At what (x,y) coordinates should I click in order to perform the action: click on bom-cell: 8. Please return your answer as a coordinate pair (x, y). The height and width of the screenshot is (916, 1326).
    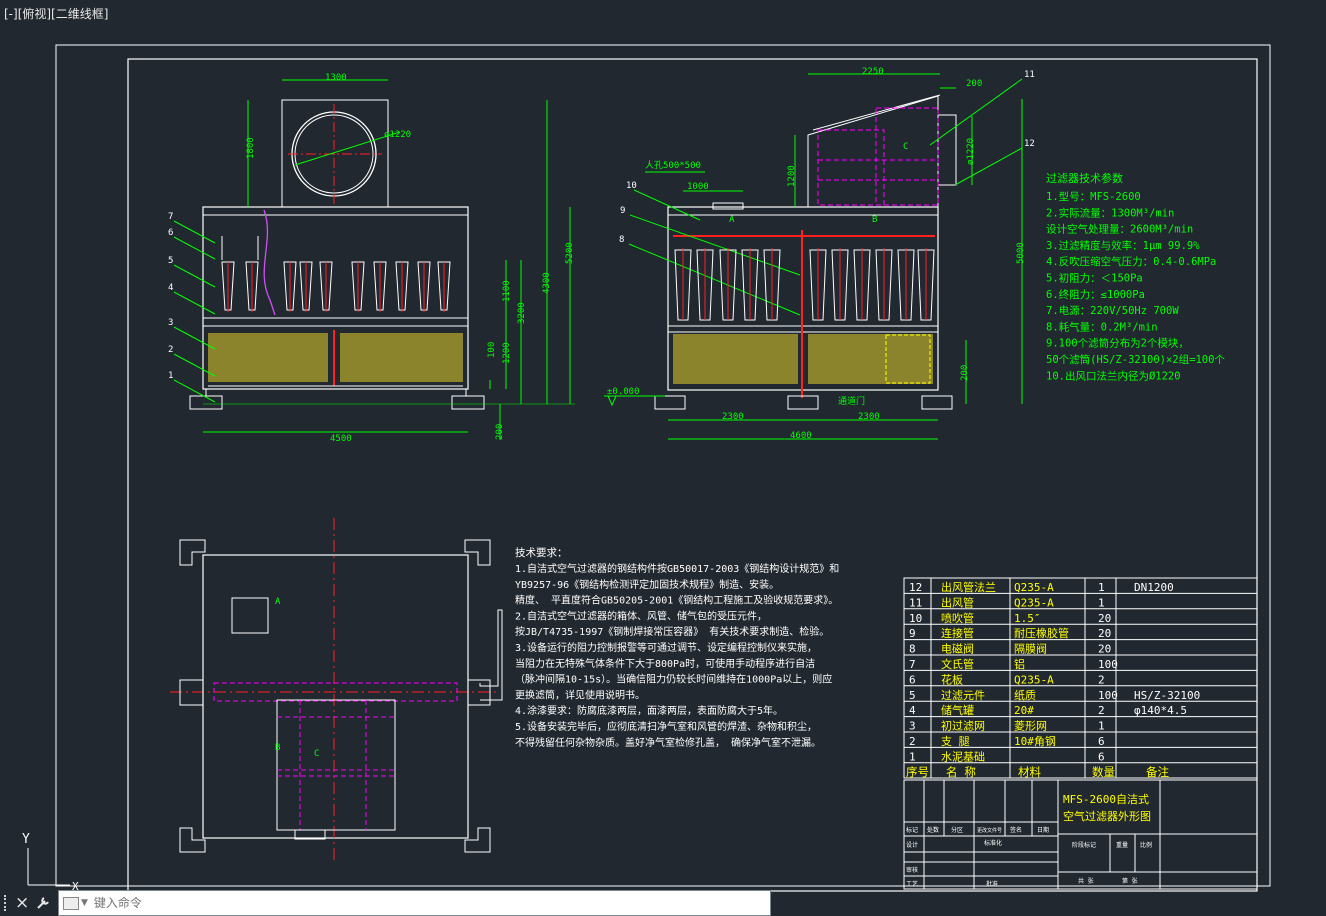
    Looking at the image, I should click on (912, 649).